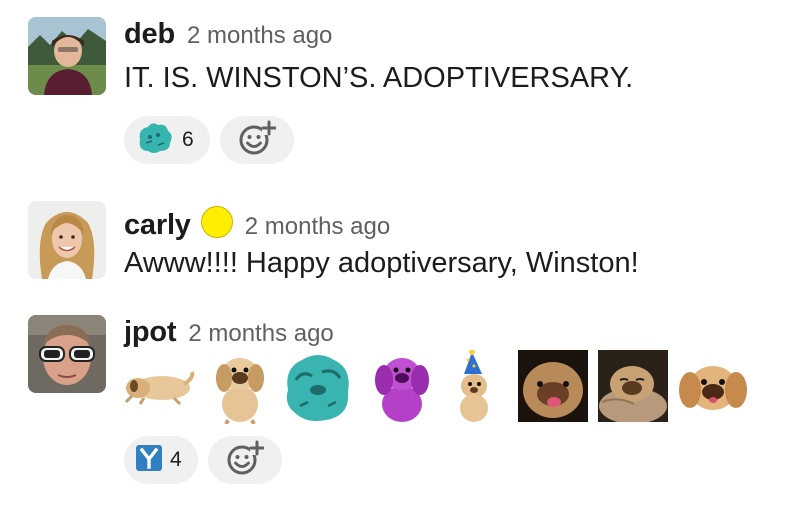  What do you see at coordinates (157, 225) in the screenshot?
I see `author-name: carly` at bounding box center [157, 225].